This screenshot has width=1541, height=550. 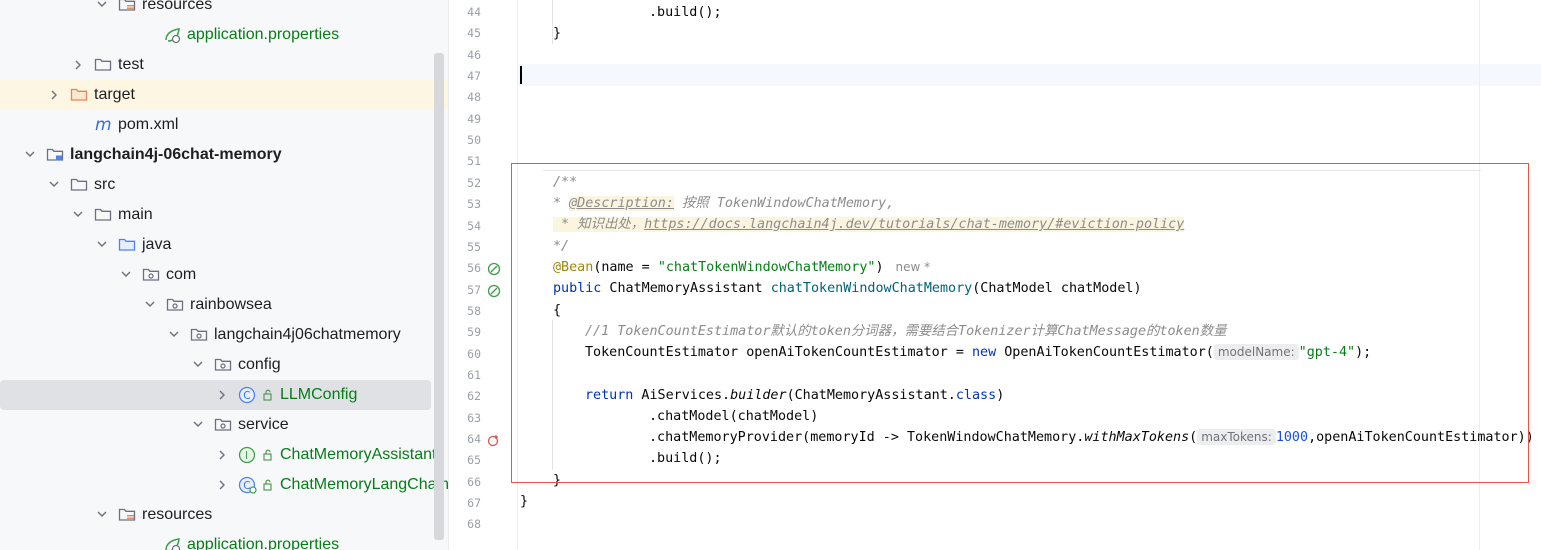 What do you see at coordinates (364, 484) in the screenshot?
I see `tree-item-label: ChatMemoryLangChain4J` at bounding box center [364, 484].